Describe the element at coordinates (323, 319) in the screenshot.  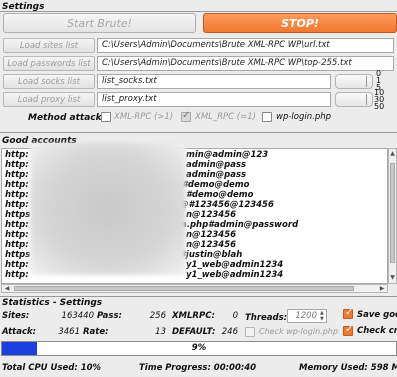
I see `stepper-down-icon: ▼` at that location.